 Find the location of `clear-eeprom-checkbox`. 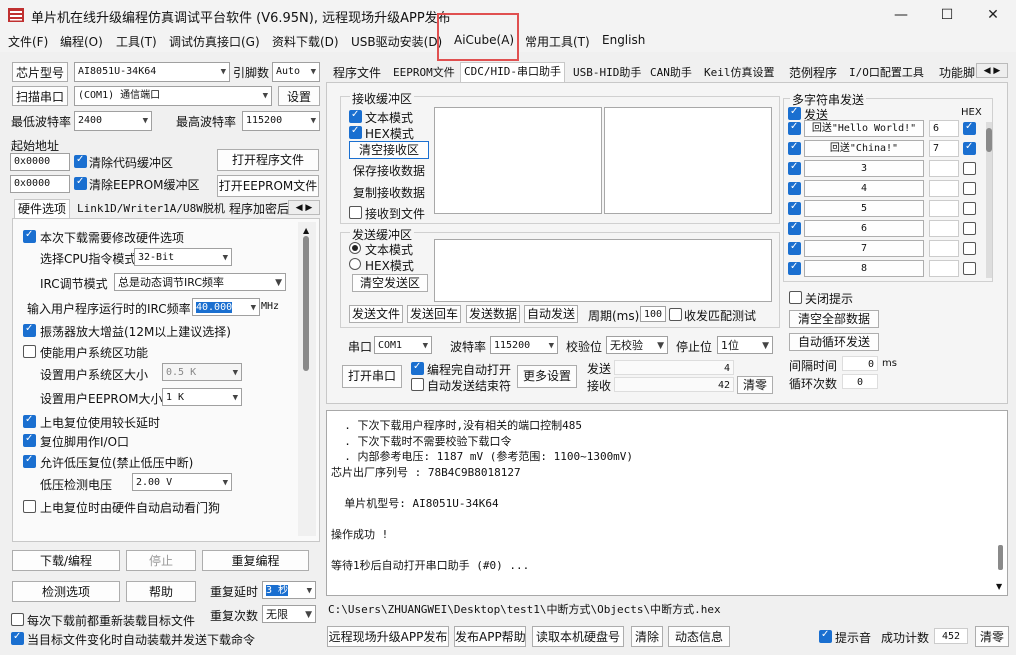

clear-eeprom-checkbox is located at coordinates (80, 183).